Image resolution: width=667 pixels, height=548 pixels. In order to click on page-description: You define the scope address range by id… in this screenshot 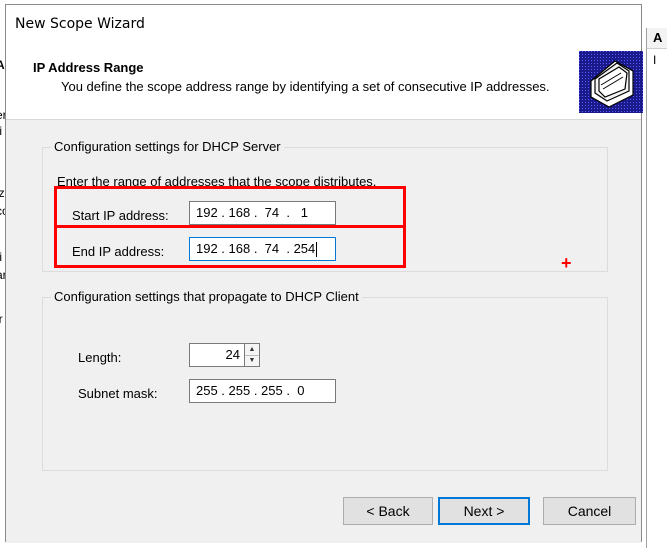, I will do `click(305, 86)`.